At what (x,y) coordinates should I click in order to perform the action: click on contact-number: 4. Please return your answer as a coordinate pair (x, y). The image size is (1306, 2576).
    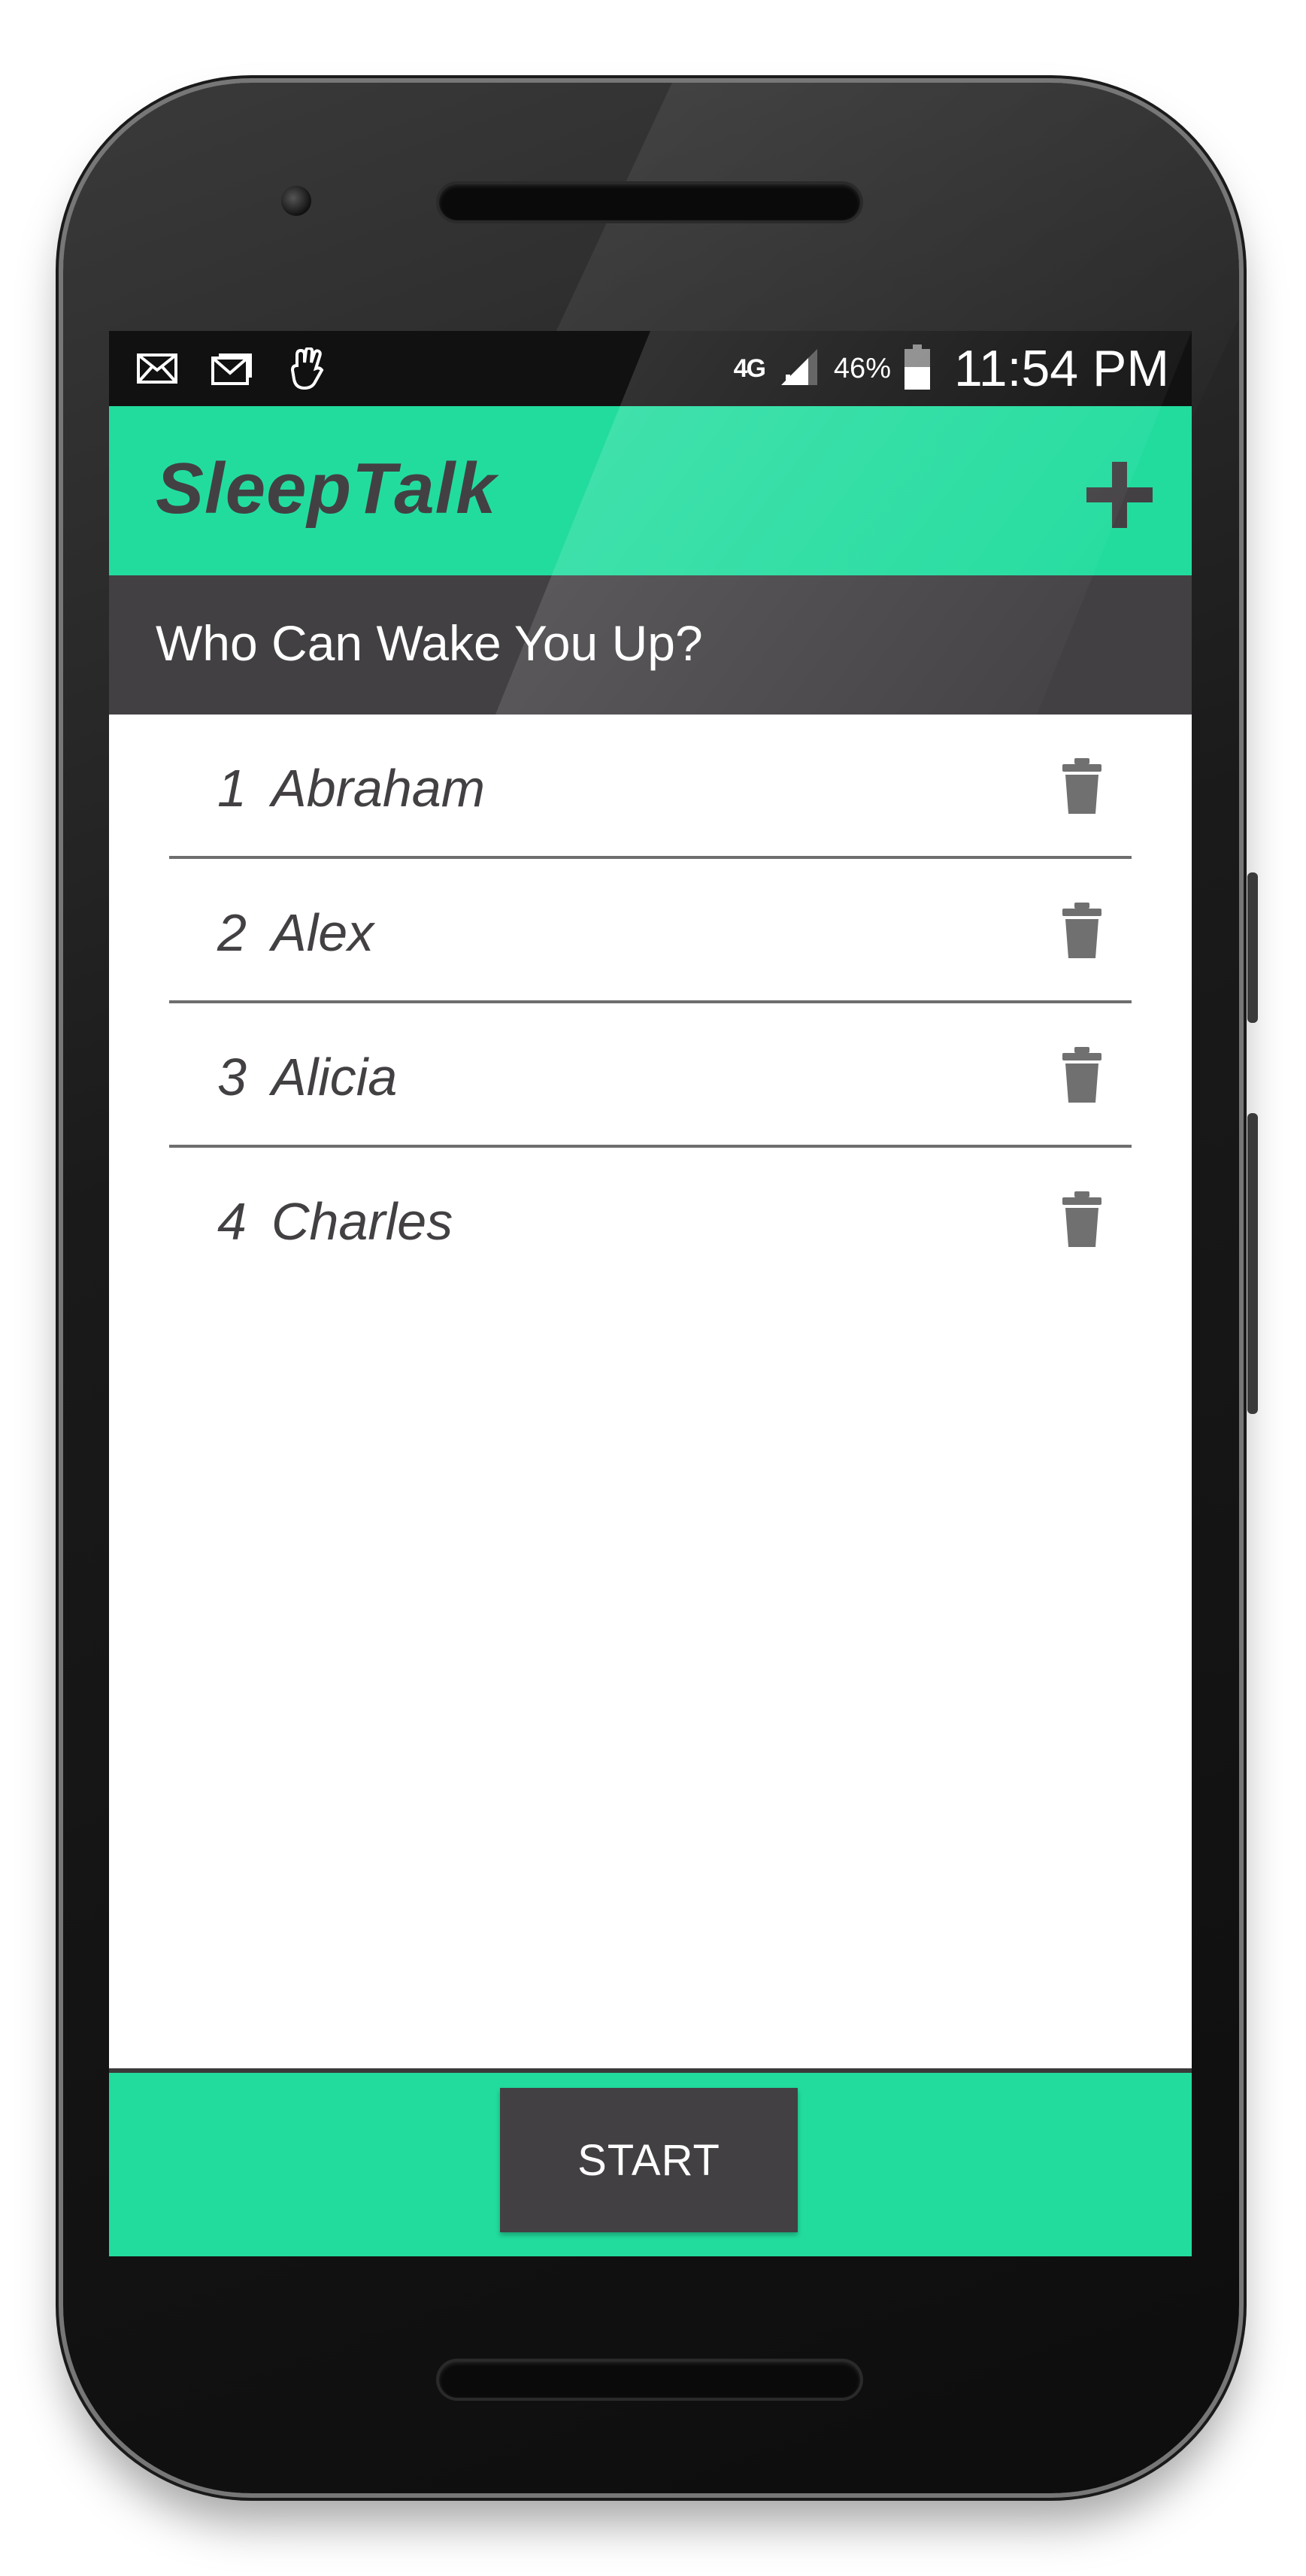
    Looking at the image, I should click on (232, 1221).